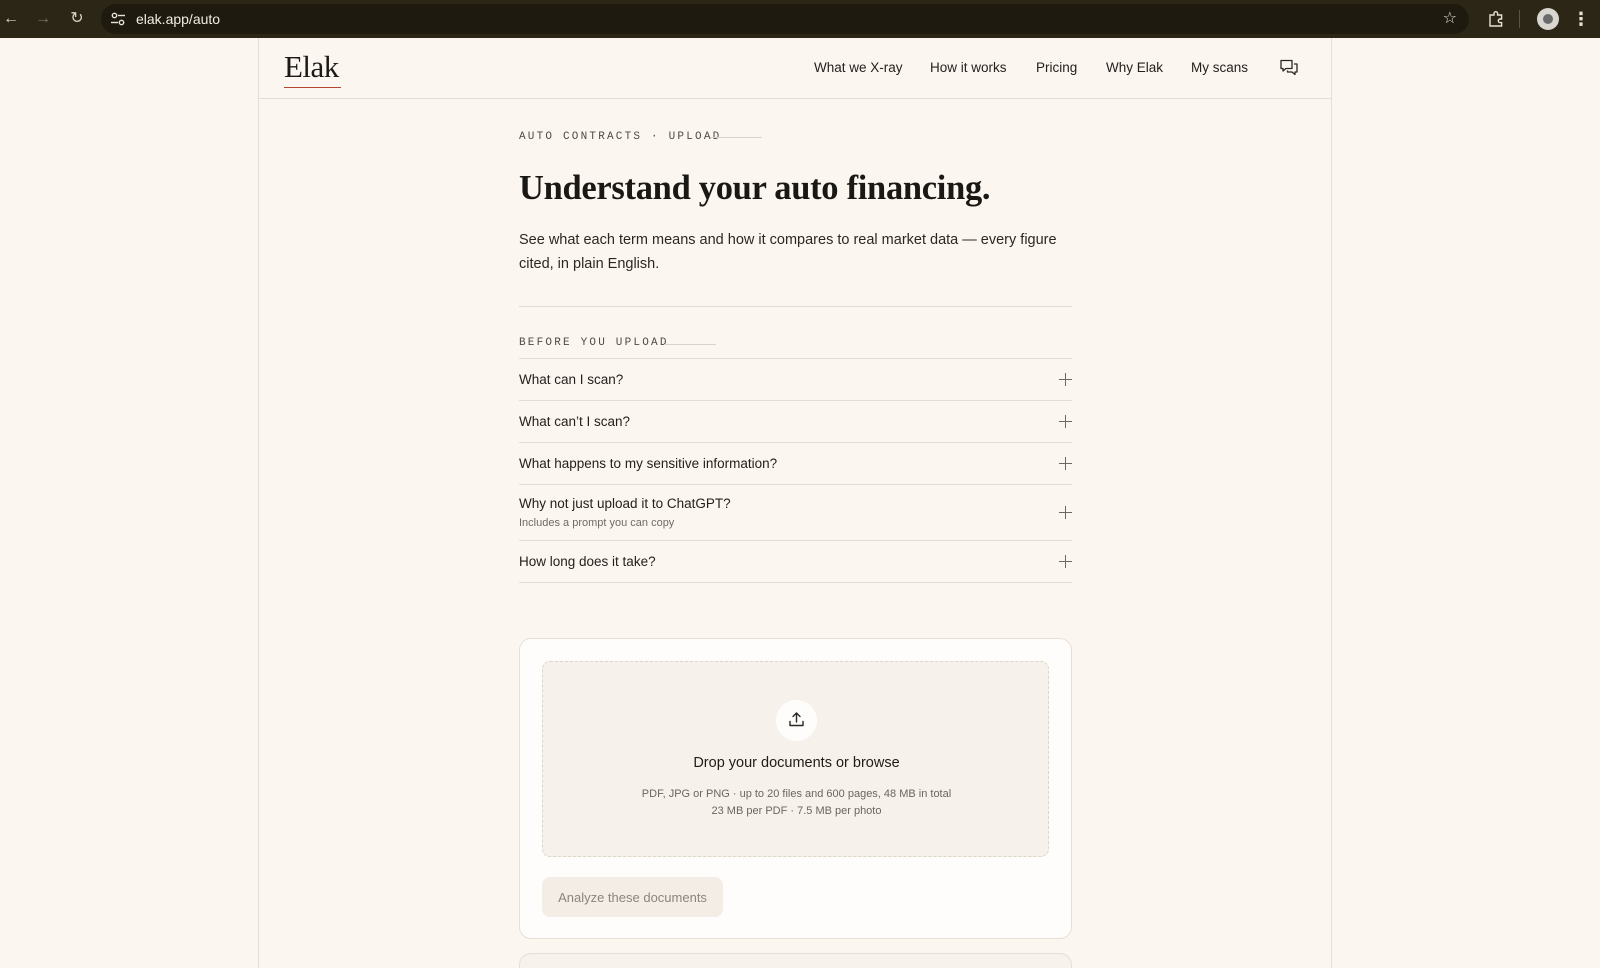 The width and height of the screenshot is (1600, 968). What do you see at coordinates (795, 306) in the screenshot?
I see `section-divider` at bounding box center [795, 306].